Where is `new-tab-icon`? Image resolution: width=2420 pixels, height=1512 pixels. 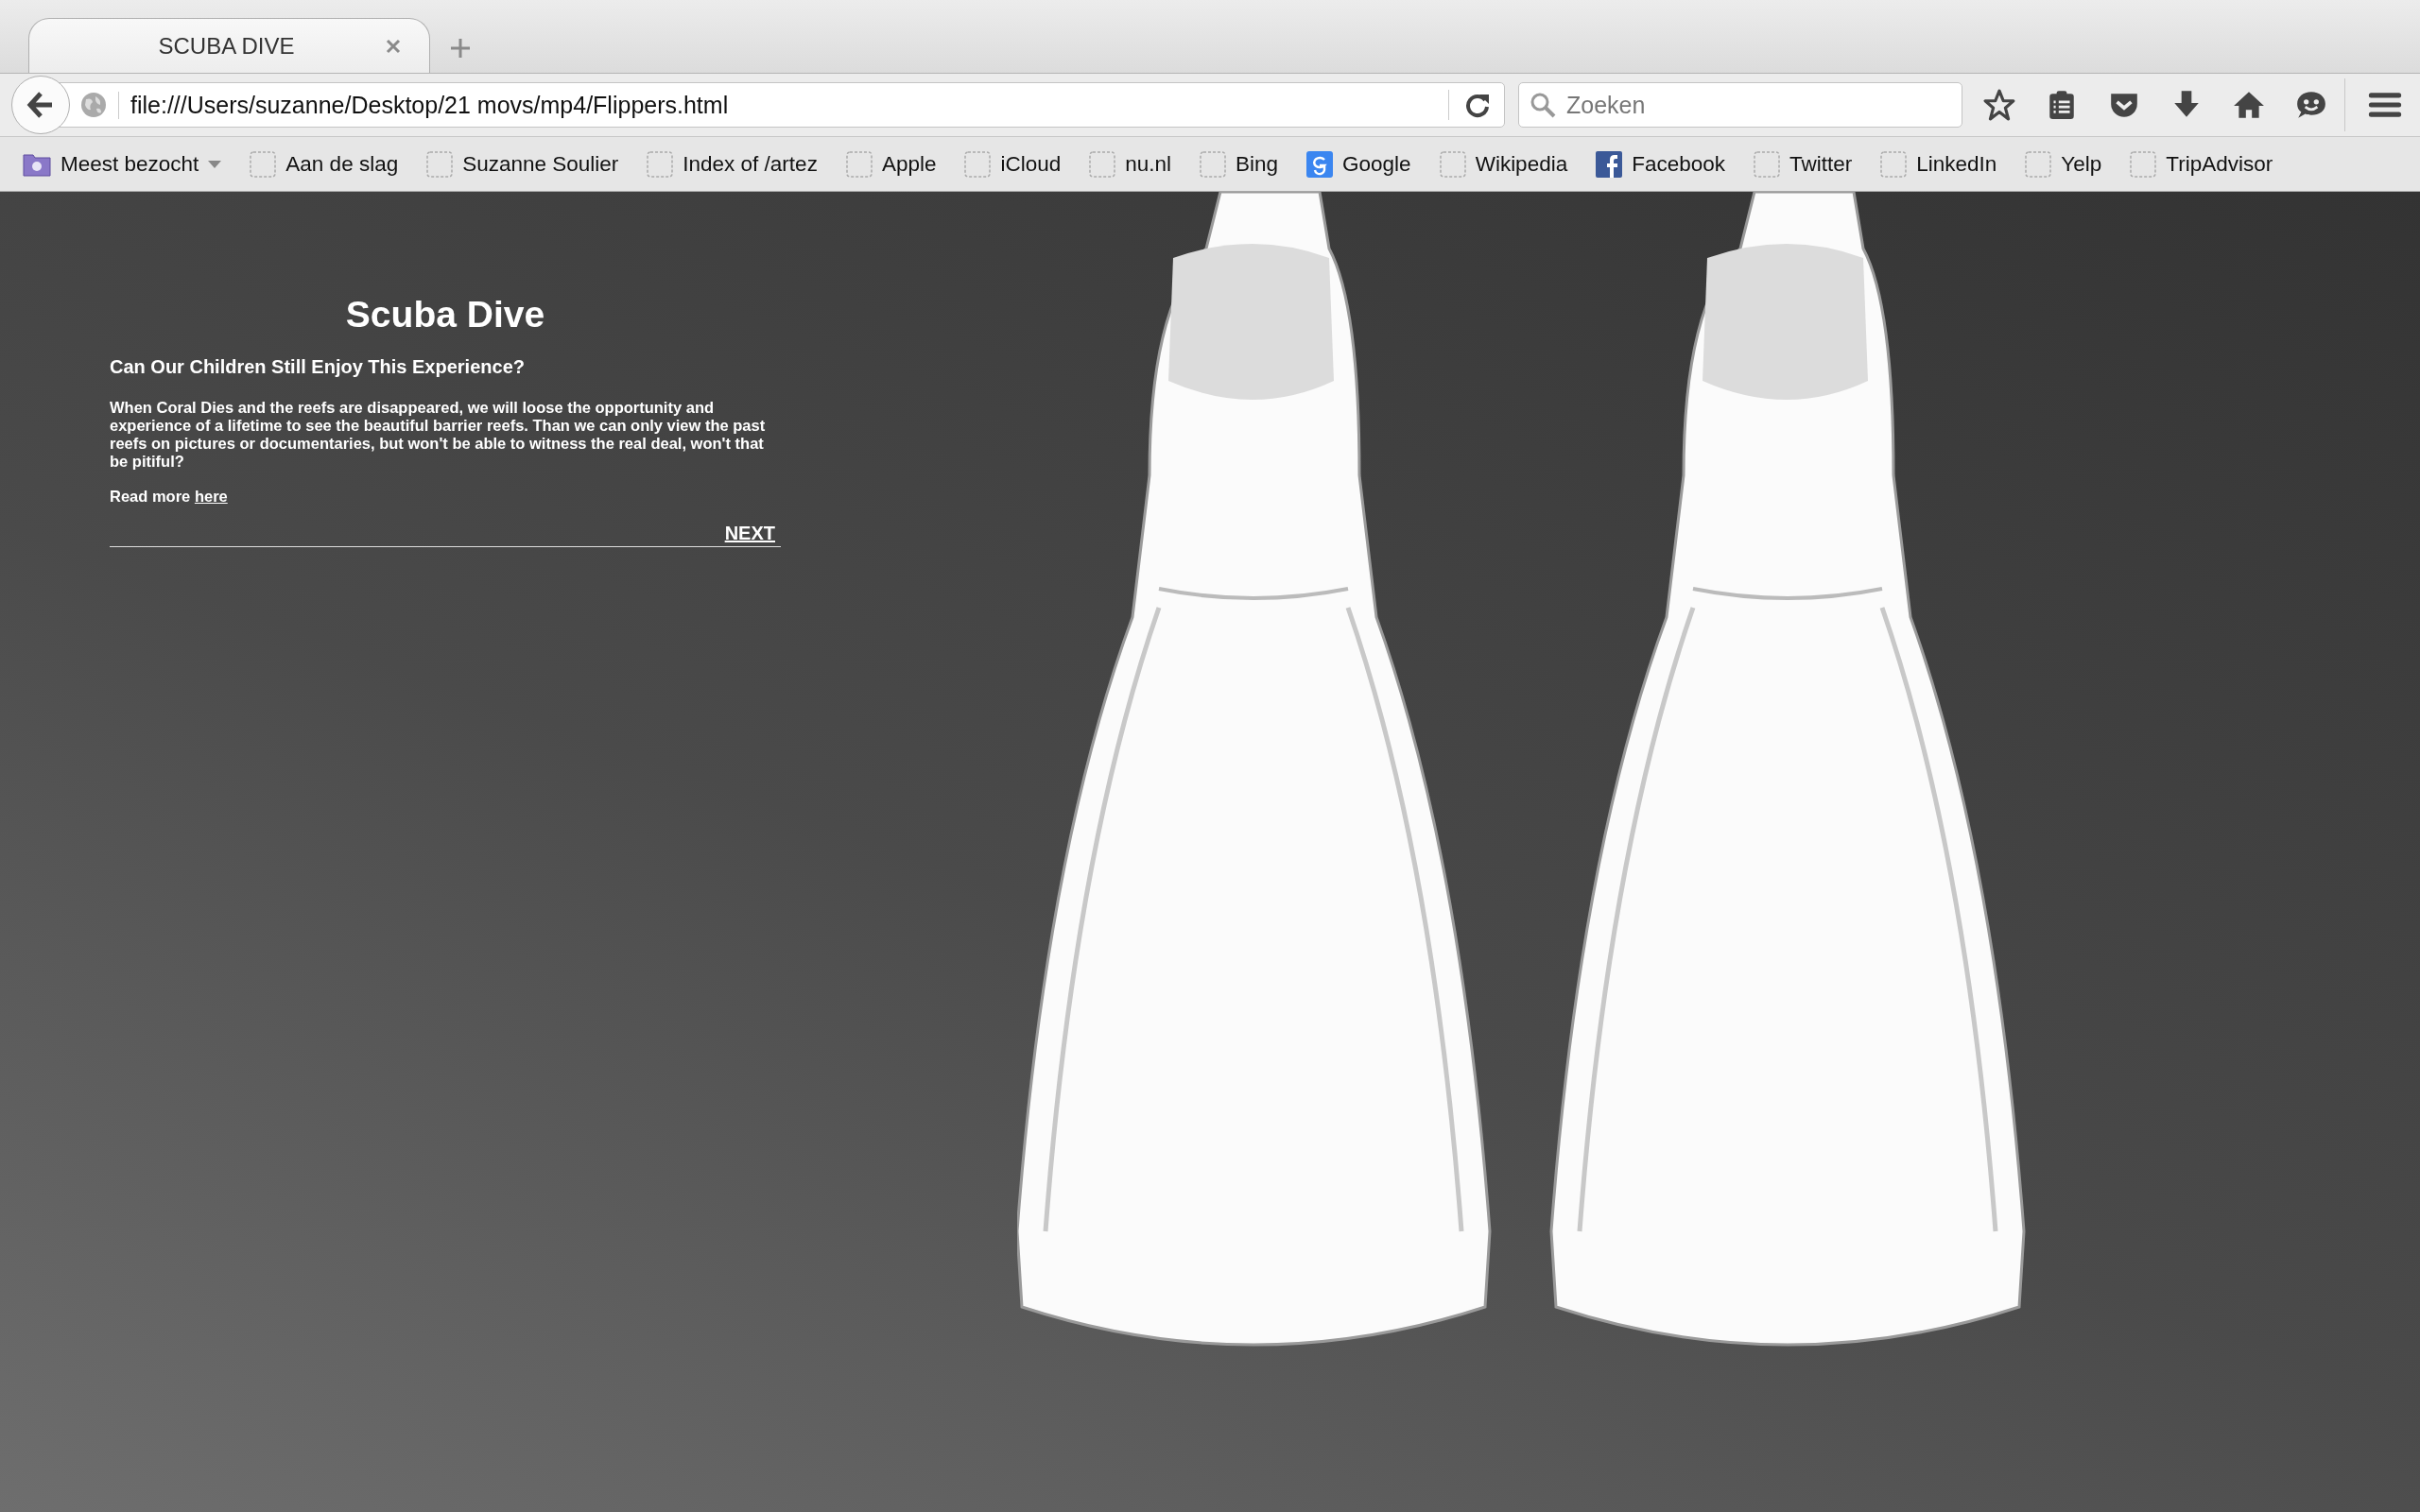
new-tab-icon is located at coordinates (460, 48).